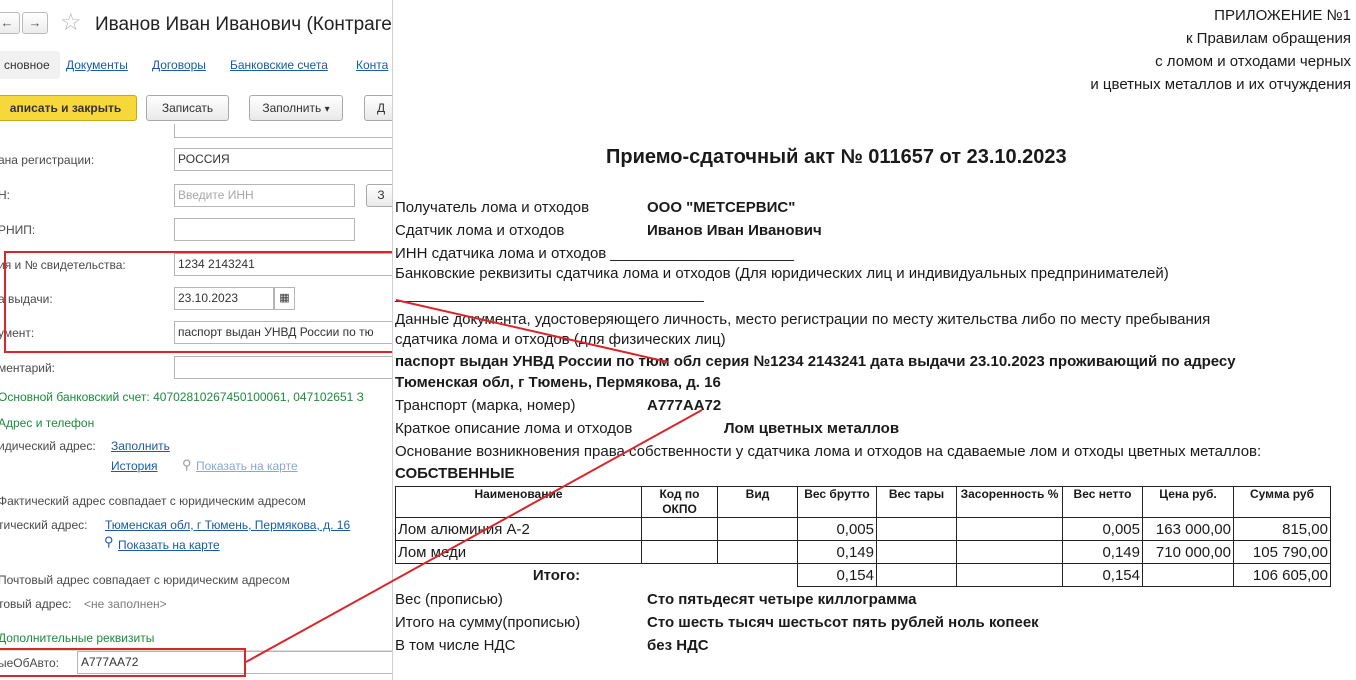 Image resolution: width=1356 pixels, height=680 pixels. Describe the element at coordinates (44, 525) in the screenshot. I see `actual-address-label: тический адрес:` at that location.